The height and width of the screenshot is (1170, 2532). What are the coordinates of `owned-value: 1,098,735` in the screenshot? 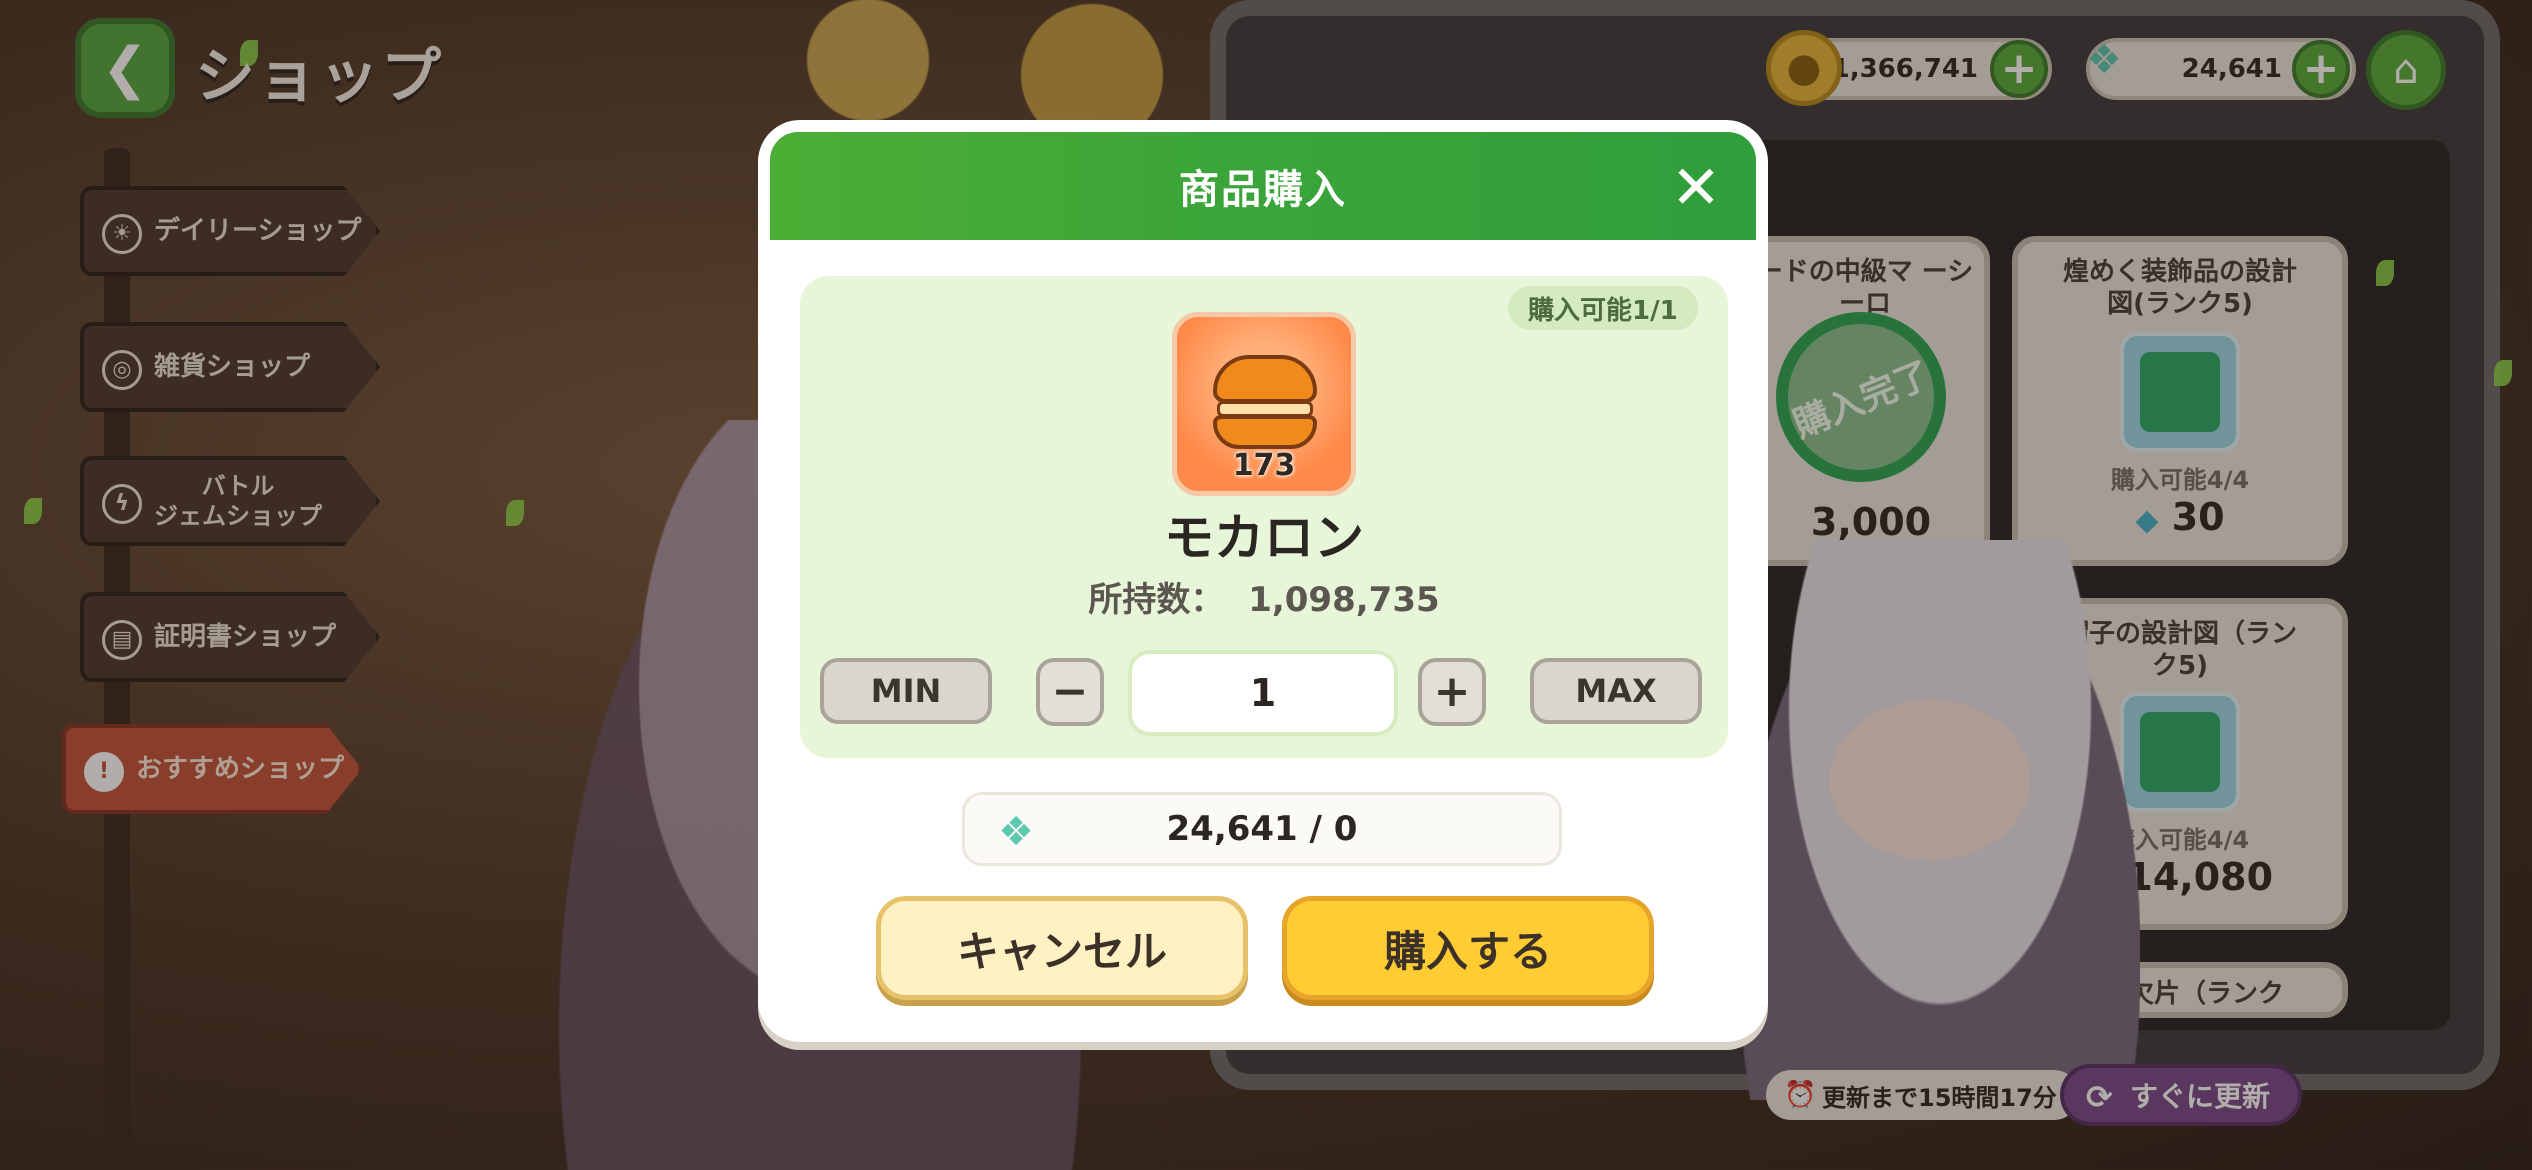 It's located at (1344, 600).